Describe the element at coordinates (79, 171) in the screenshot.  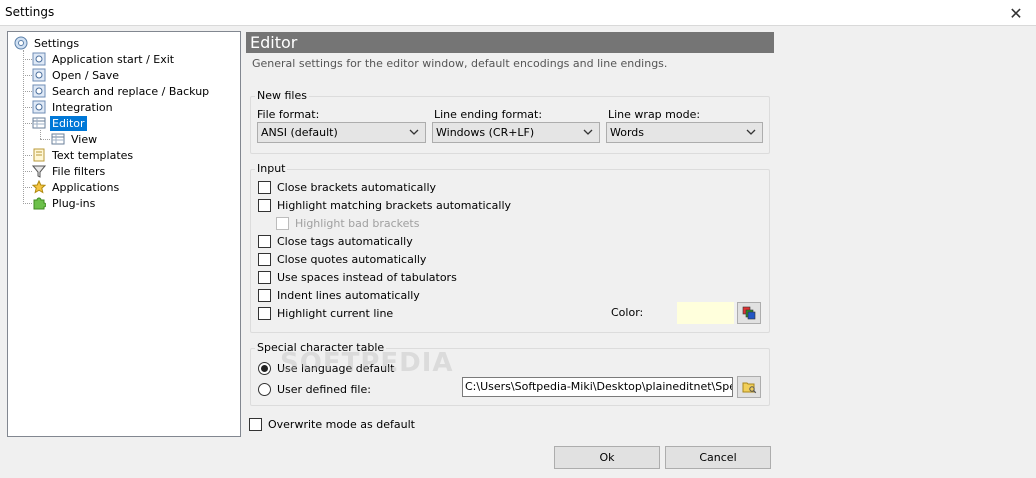
I see `tree-item-label: File filters` at that location.